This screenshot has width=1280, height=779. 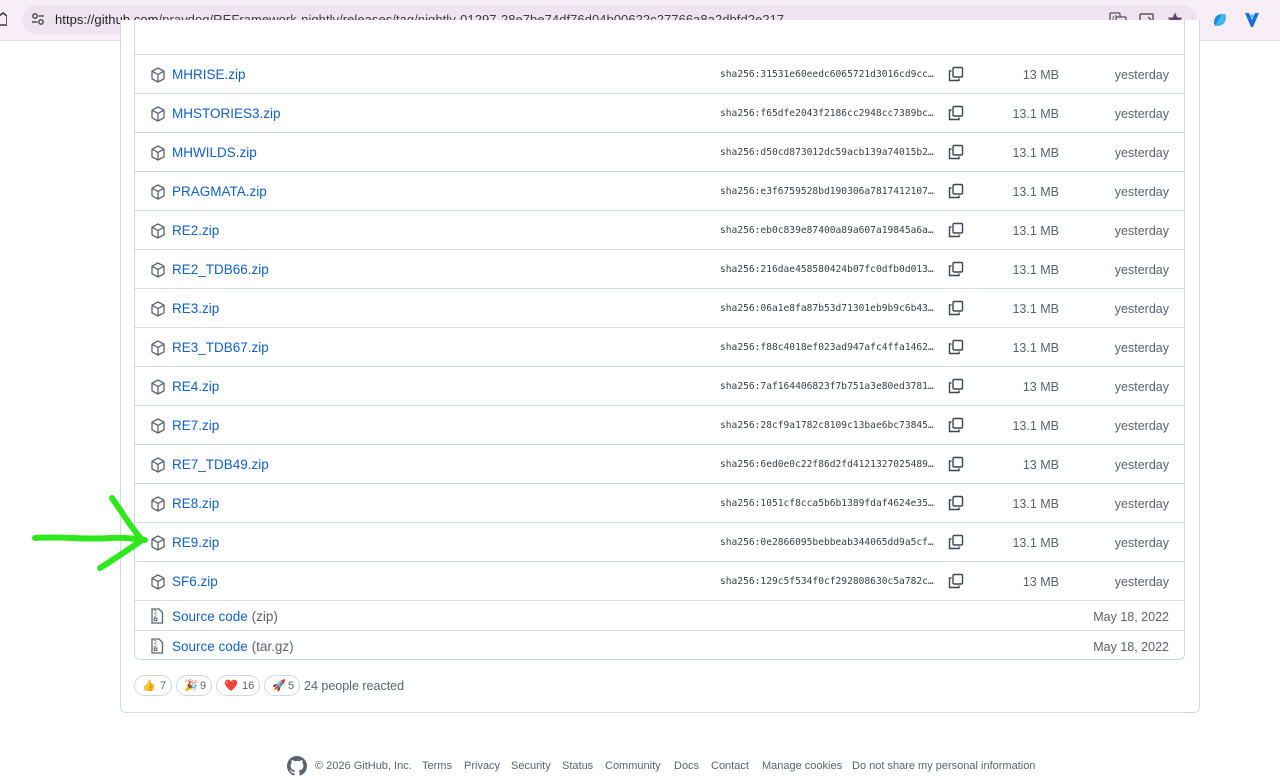 What do you see at coordinates (686, 766) in the screenshot?
I see `footer-link: Docs` at bounding box center [686, 766].